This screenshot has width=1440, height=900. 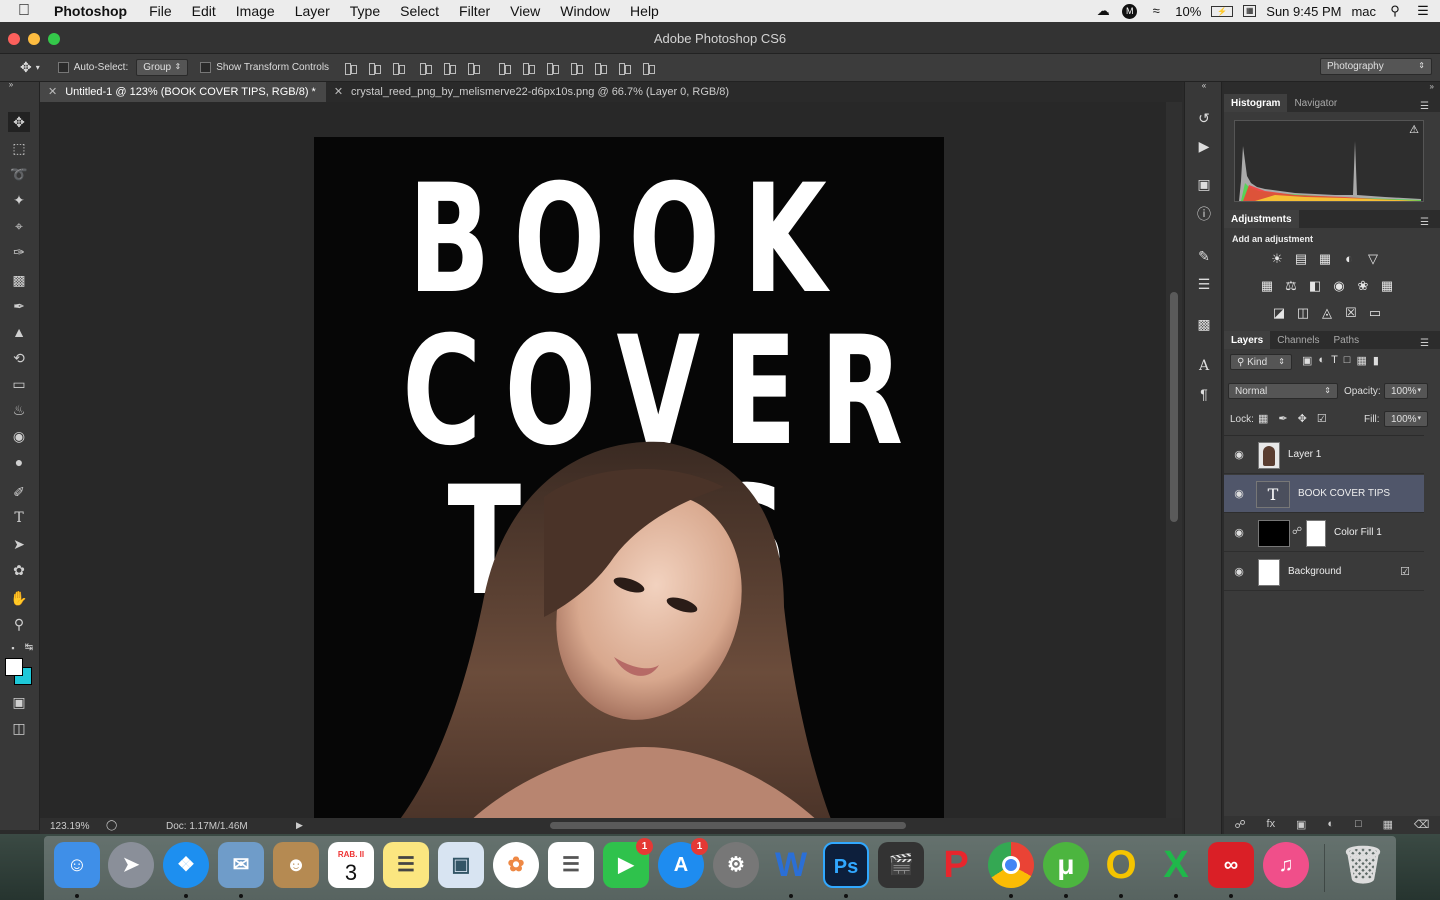 I want to click on black-white-icon: ◧, so click(x=1315, y=286).